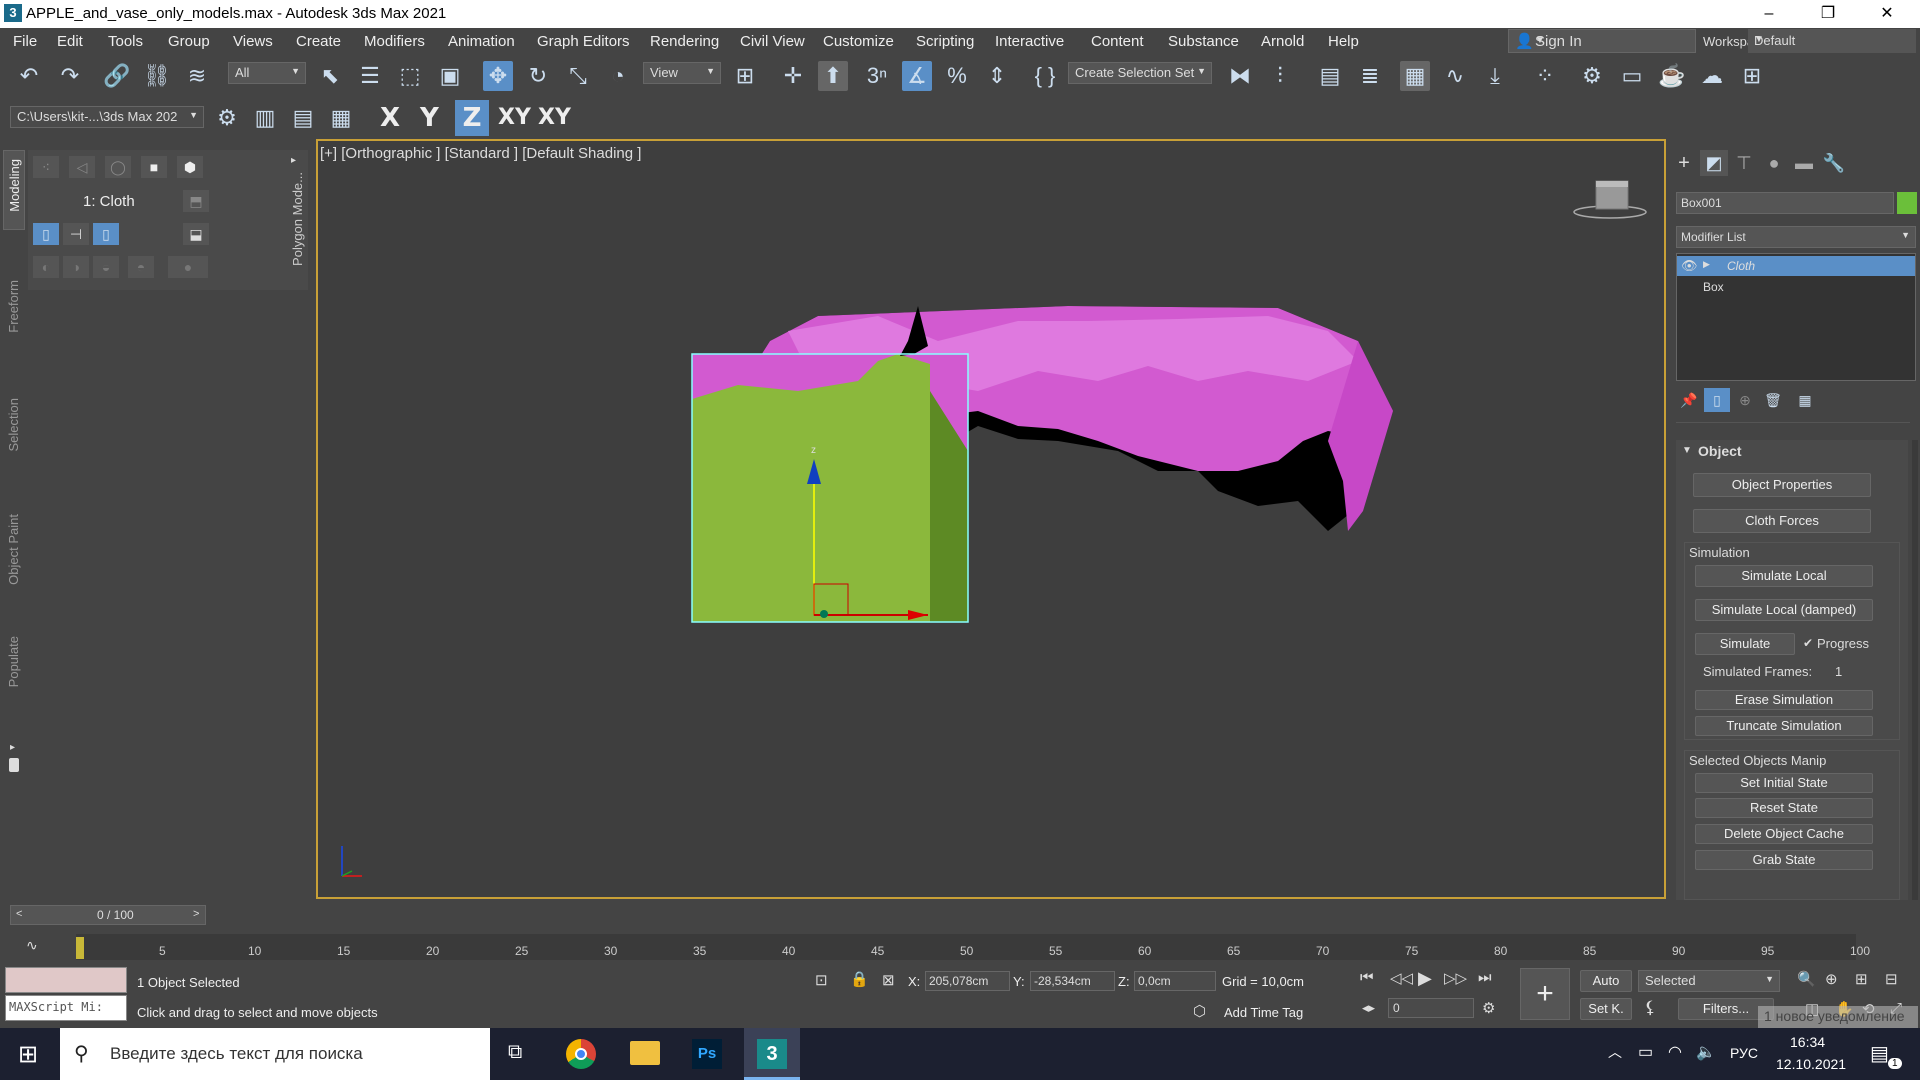  Describe the element at coordinates (1891, 979) in the screenshot. I see `zoom-extents-all-icon: ⊟` at that location.